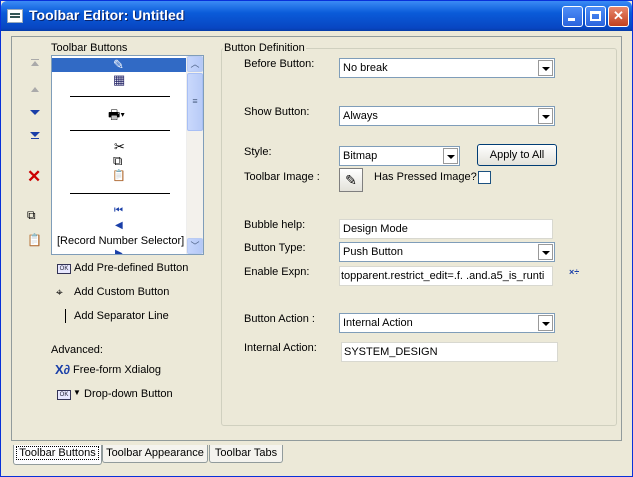  What do you see at coordinates (117, 370) in the screenshot?
I see `freeform-xdialog: Free-form Xdialog` at bounding box center [117, 370].